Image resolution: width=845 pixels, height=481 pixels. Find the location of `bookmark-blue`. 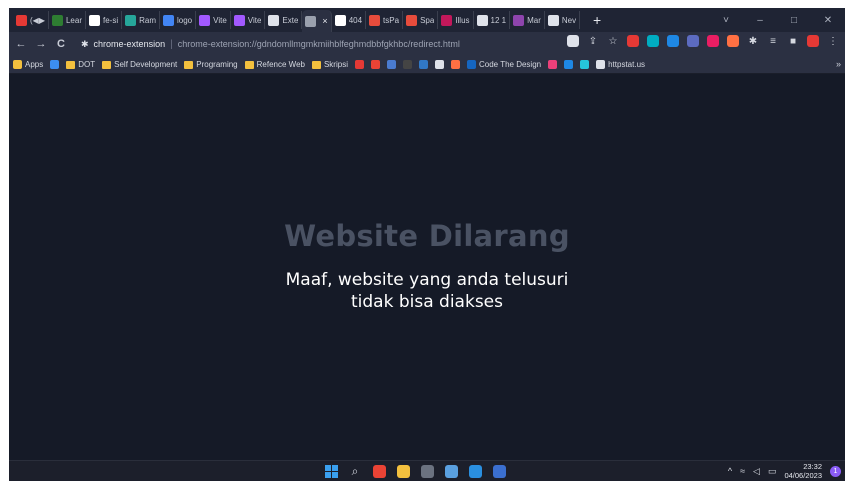

bookmark-blue is located at coordinates (391, 64).